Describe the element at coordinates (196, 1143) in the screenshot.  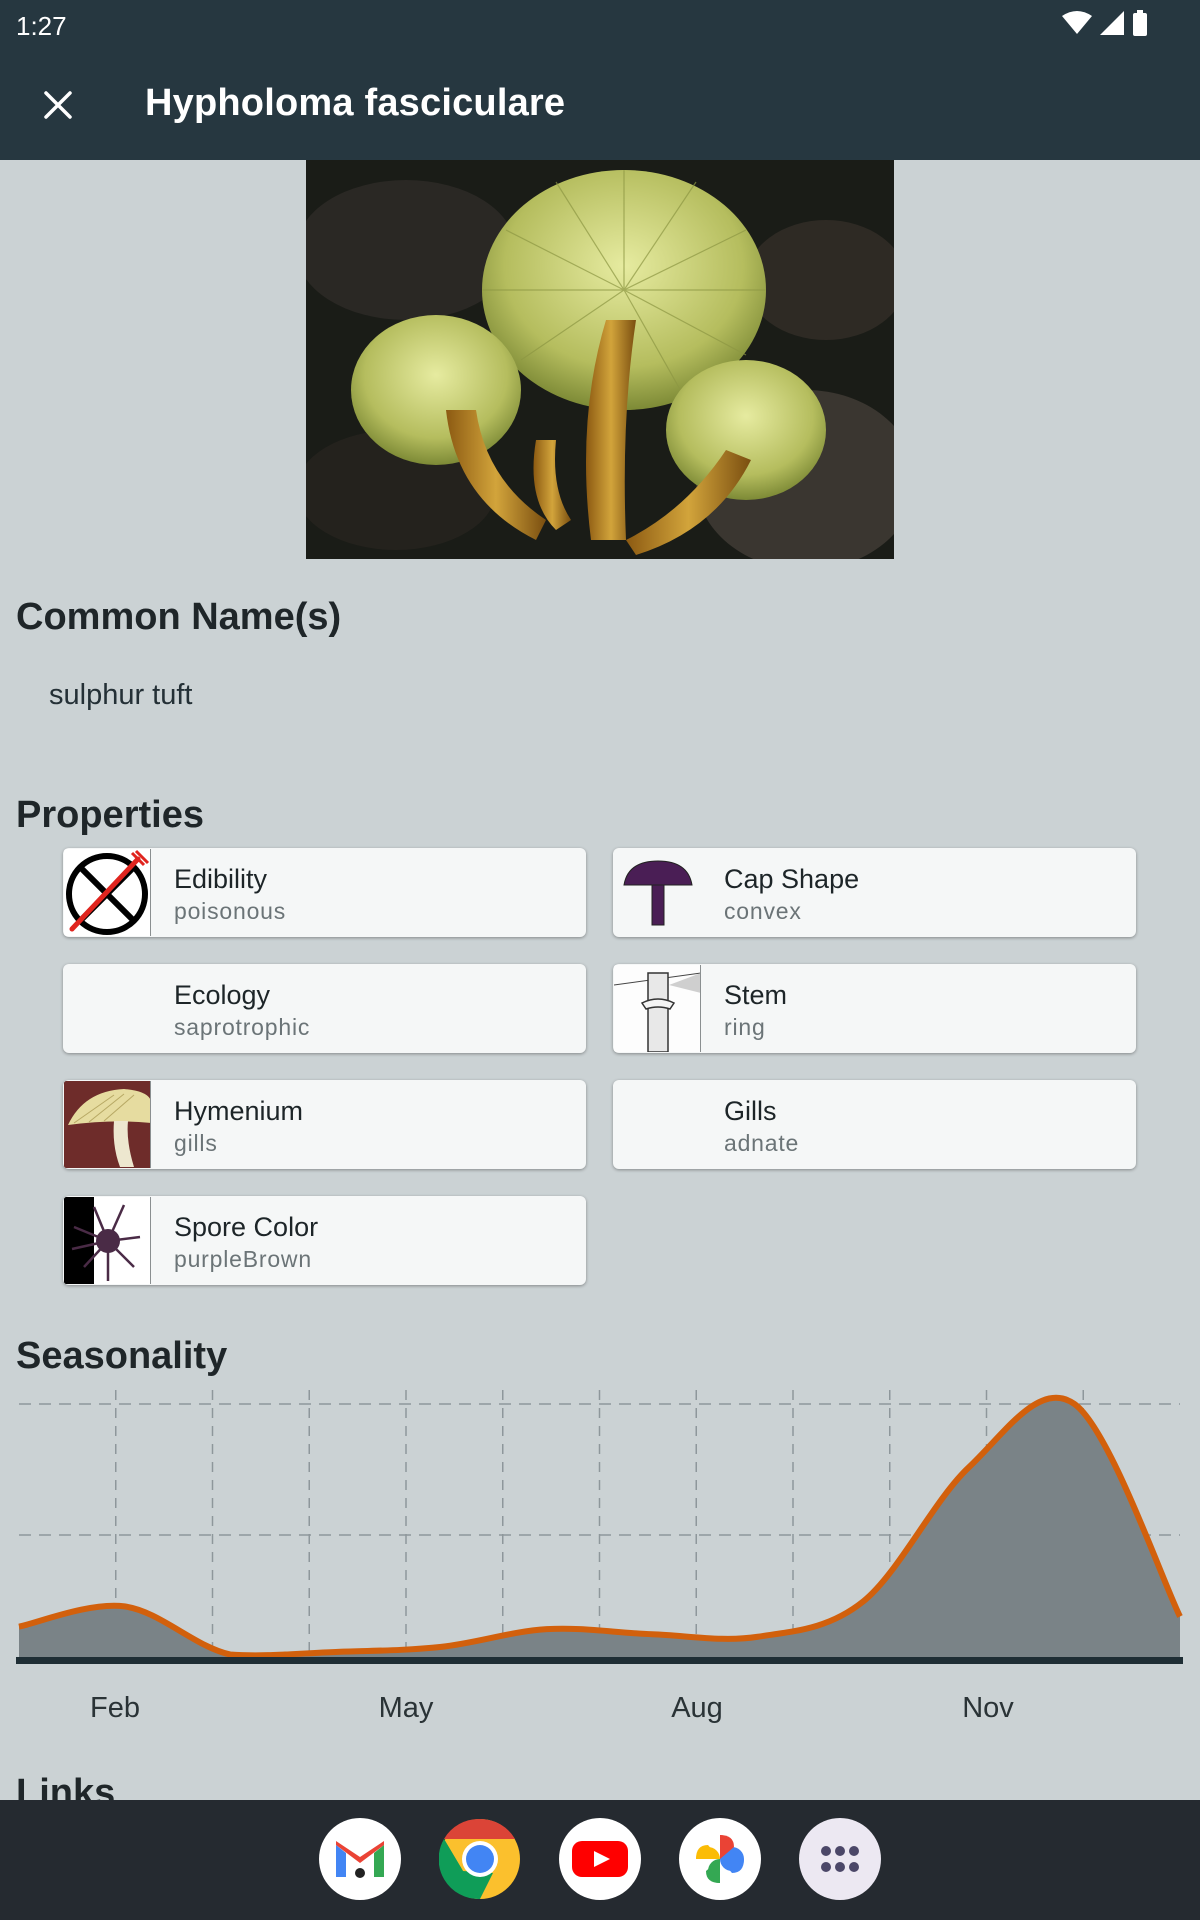
I see `property-value: gills` at that location.